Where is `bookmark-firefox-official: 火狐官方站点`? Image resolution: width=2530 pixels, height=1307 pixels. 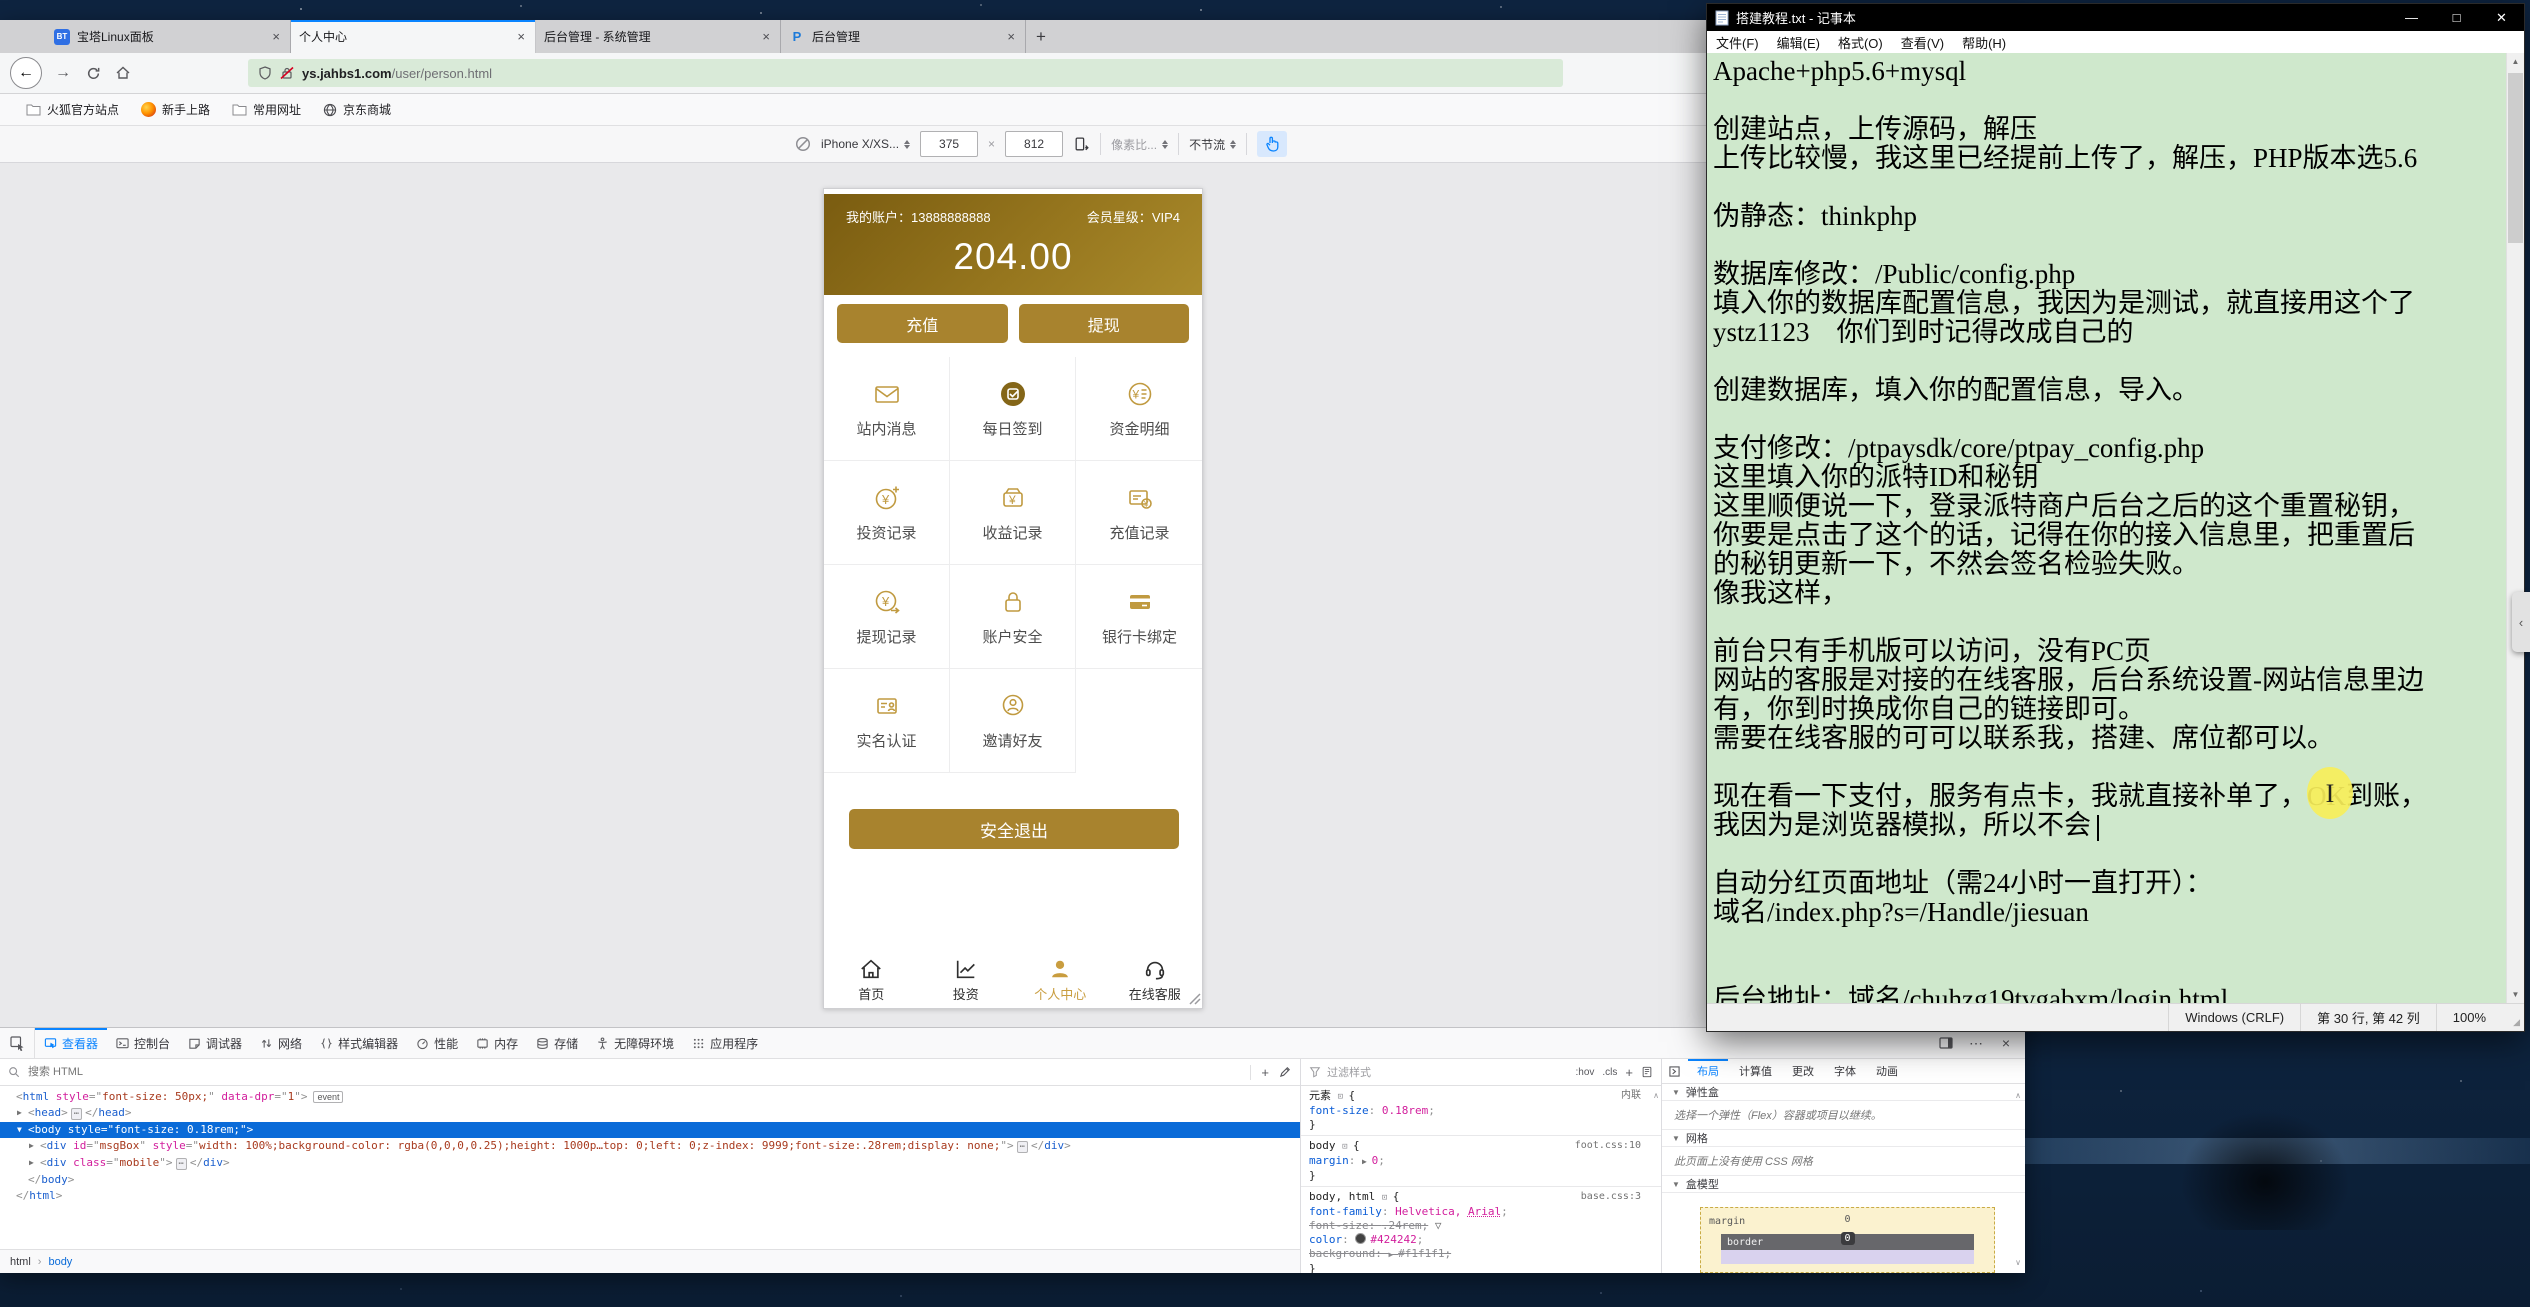 bookmark-firefox-official: 火狐官方站点 is located at coordinates (72, 109).